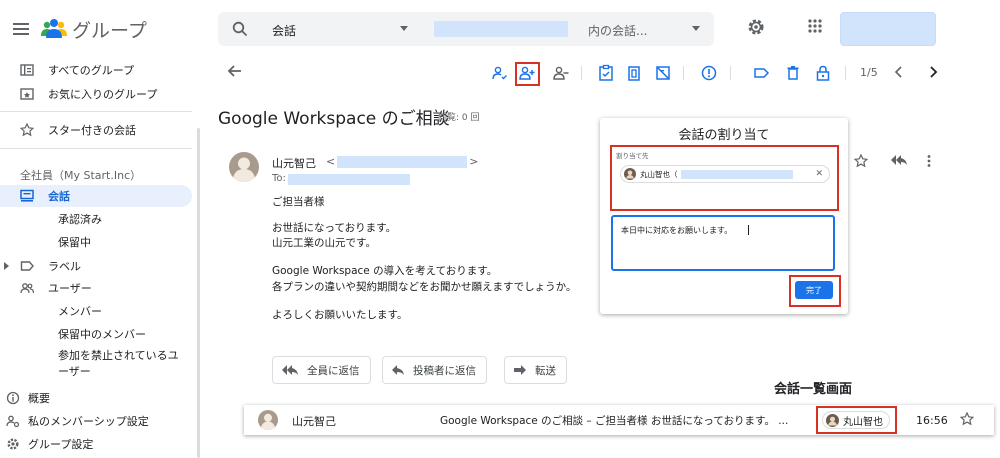 The height and width of the screenshot is (458, 1000). Describe the element at coordinates (793, 73) in the screenshot. I see `delete-icon` at that location.